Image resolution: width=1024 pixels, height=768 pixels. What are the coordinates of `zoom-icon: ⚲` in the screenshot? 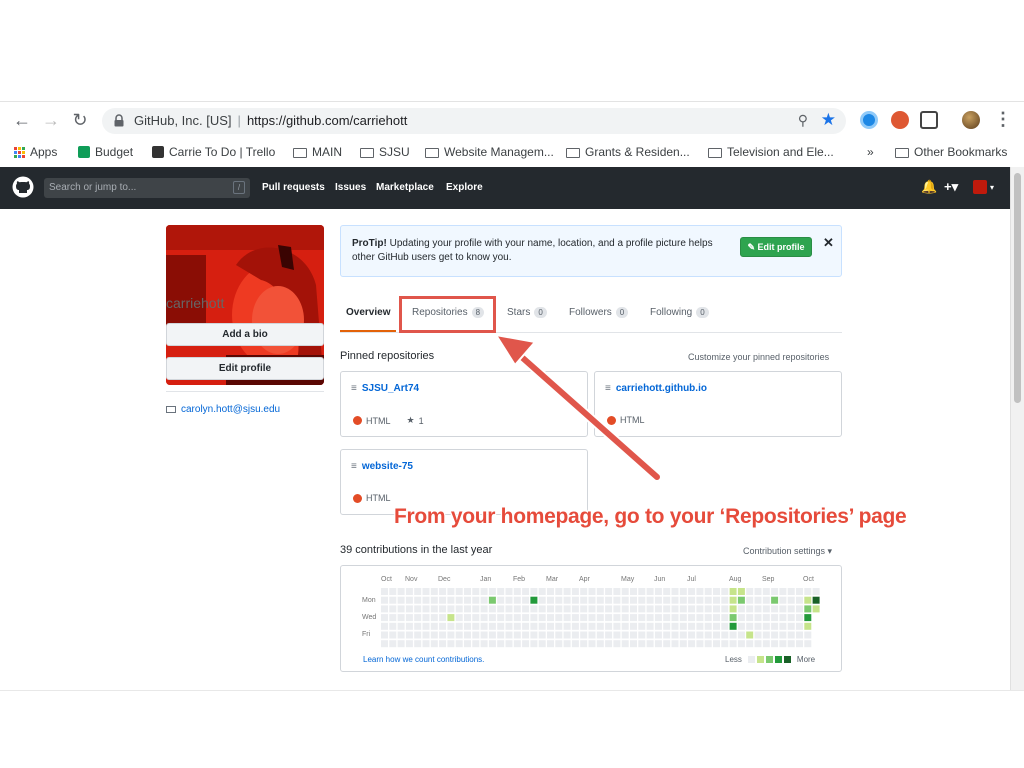 It's located at (803, 120).